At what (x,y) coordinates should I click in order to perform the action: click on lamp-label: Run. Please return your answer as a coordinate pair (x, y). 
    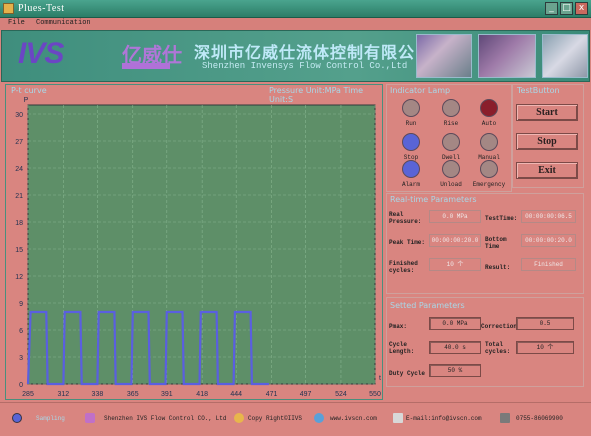
    Looking at the image, I should click on (411, 123).